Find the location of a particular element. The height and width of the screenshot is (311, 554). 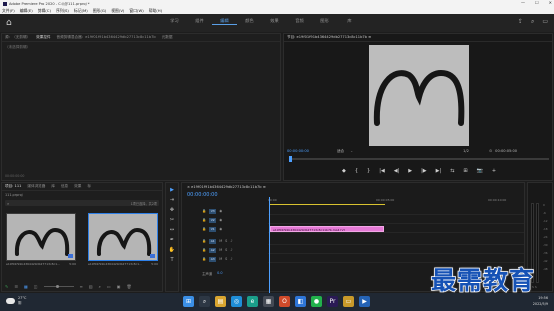

work-area-bar is located at coordinates (327, 204).